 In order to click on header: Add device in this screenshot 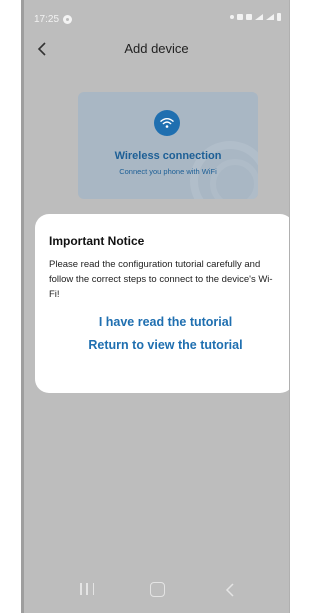, I will do `click(156, 50)`.